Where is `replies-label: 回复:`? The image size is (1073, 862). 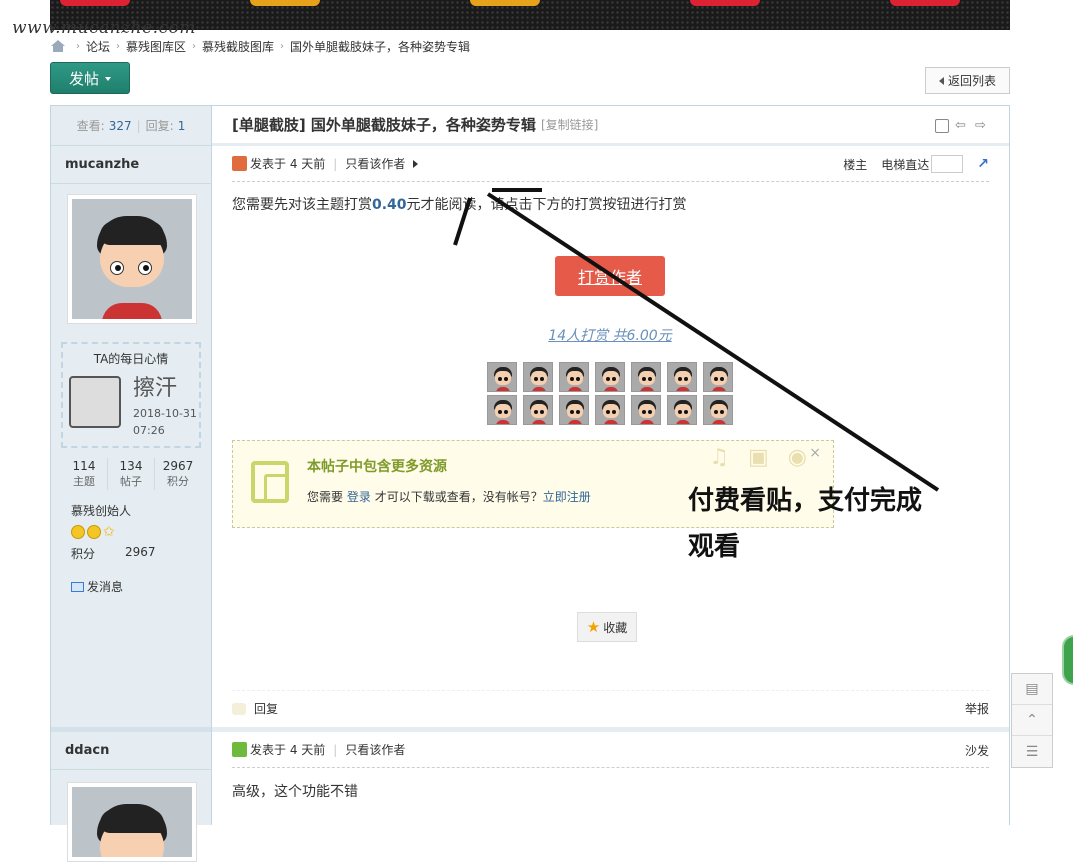
replies-label: 回复: is located at coordinates (159, 126).